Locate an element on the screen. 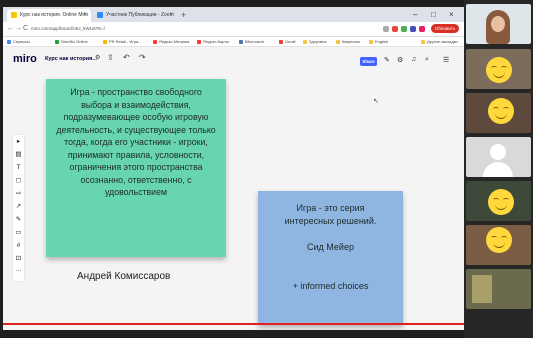 Image resolution: width=533 pixels, height=338 pixels. url-field: miro.com/app/board/o9J_kWLEFE=/ is located at coordinates (201, 29).